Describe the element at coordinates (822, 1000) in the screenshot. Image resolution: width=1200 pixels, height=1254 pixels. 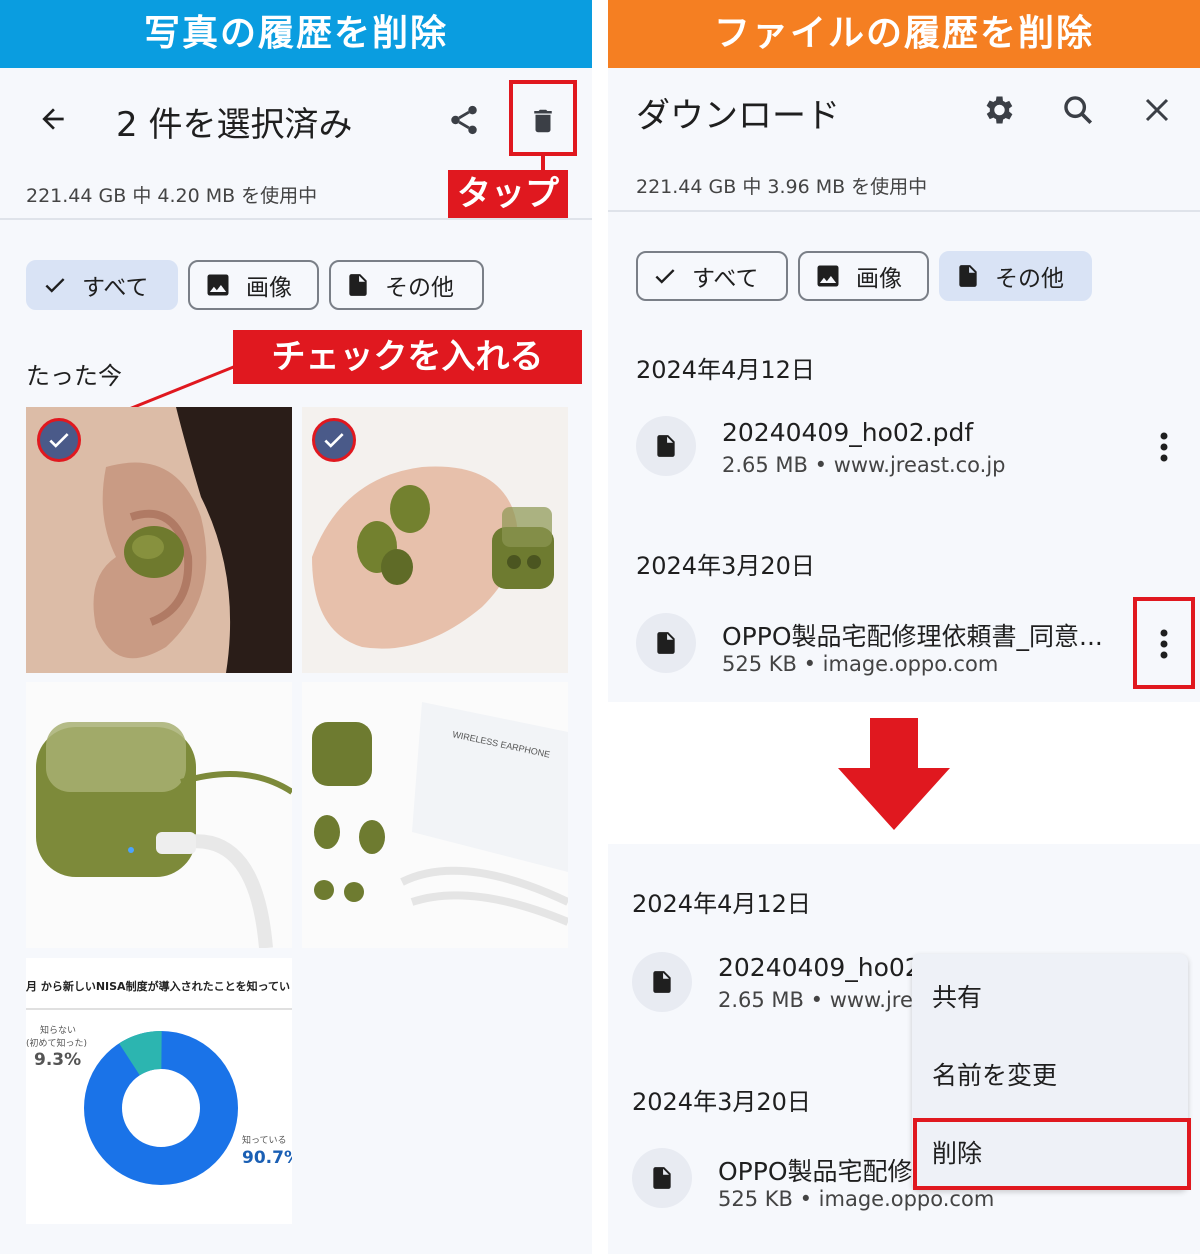
I see `file-meta: 2.65 MB • www.jrea` at that location.